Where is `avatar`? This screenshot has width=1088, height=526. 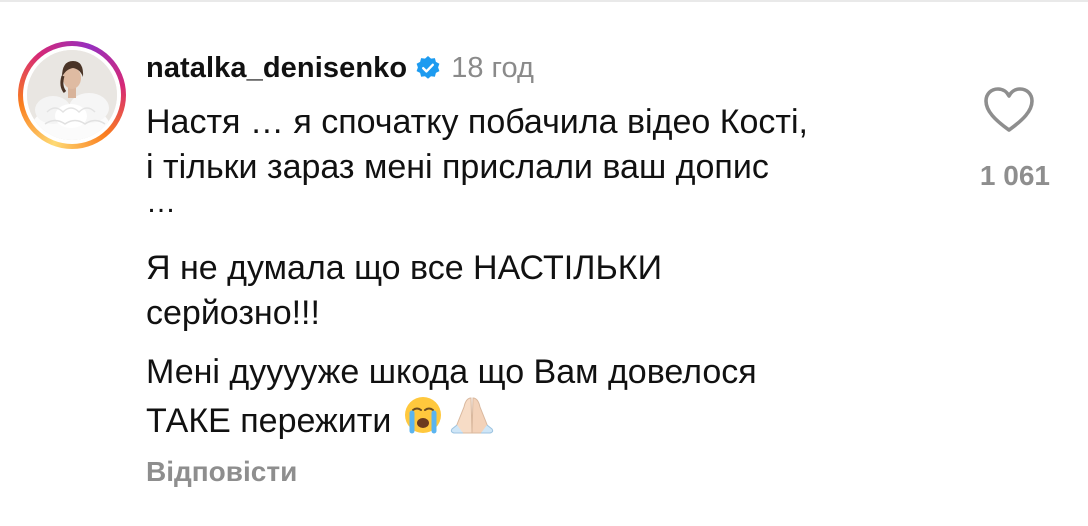 avatar is located at coordinates (72, 95).